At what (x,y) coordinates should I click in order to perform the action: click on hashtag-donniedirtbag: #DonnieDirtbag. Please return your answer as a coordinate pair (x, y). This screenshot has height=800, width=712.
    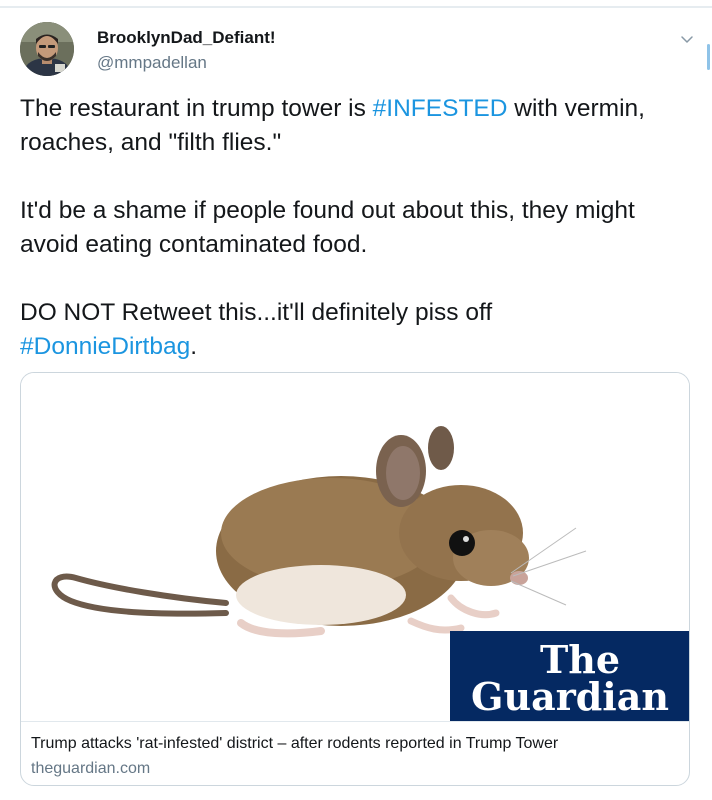
    Looking at the image, I should click on (105, 346).